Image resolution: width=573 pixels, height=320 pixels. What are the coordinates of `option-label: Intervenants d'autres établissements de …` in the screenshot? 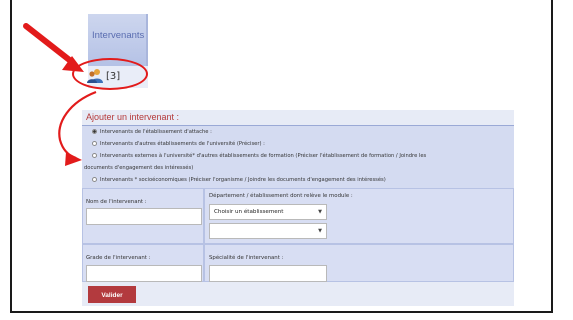 It's located at (182, 144).